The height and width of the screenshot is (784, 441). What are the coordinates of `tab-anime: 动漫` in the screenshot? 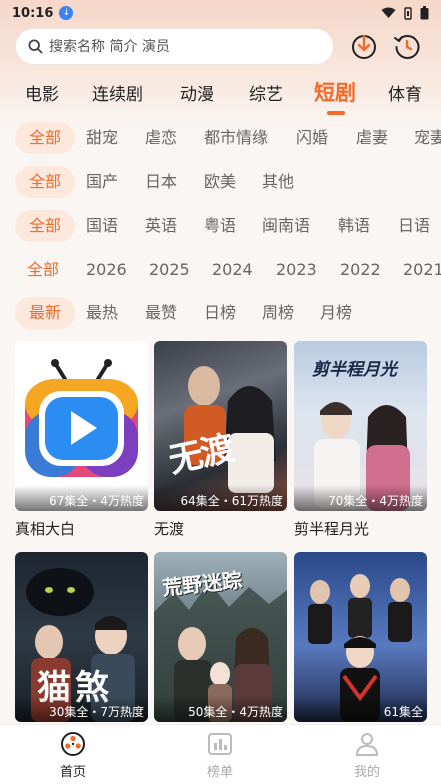 It's located at (197, 92).